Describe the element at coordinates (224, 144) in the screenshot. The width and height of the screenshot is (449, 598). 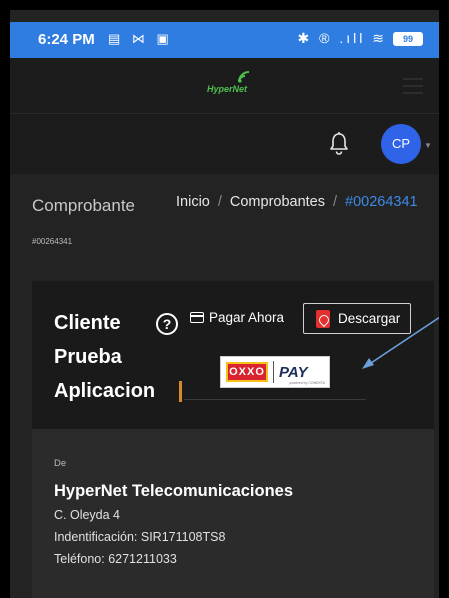
I see `user-toolbar: CP ▼` at that location.